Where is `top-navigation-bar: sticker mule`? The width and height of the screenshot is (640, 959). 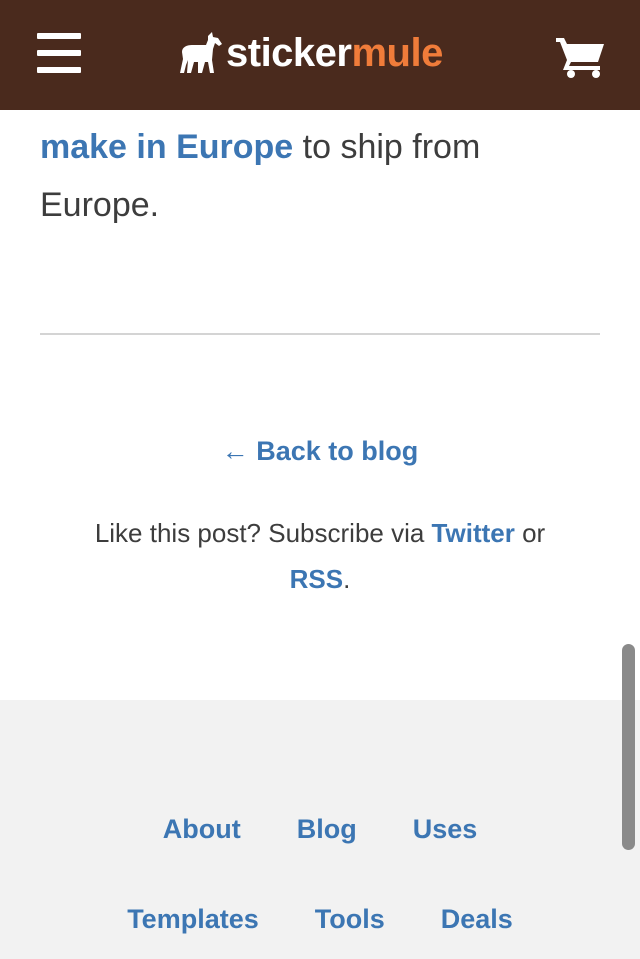
top-navigation-bar: sticker mule is located at coordinates (320, 55).